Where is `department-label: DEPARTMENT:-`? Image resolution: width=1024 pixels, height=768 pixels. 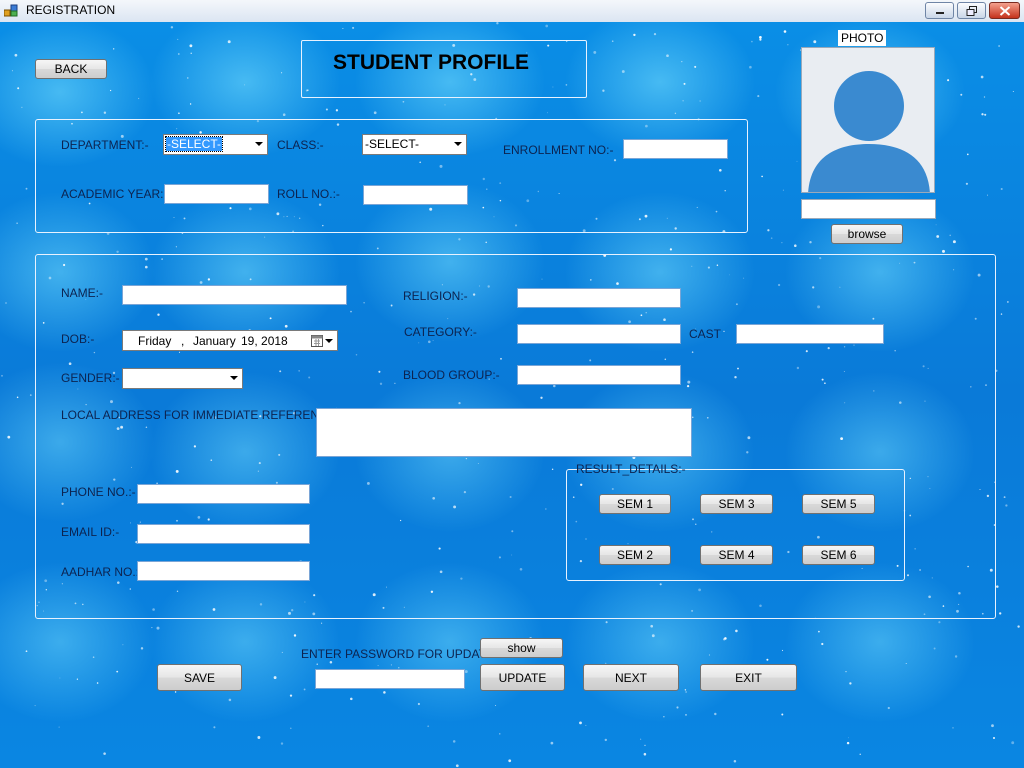 department-label: DEPARTMENT:- is located at coordinates (105, 145).